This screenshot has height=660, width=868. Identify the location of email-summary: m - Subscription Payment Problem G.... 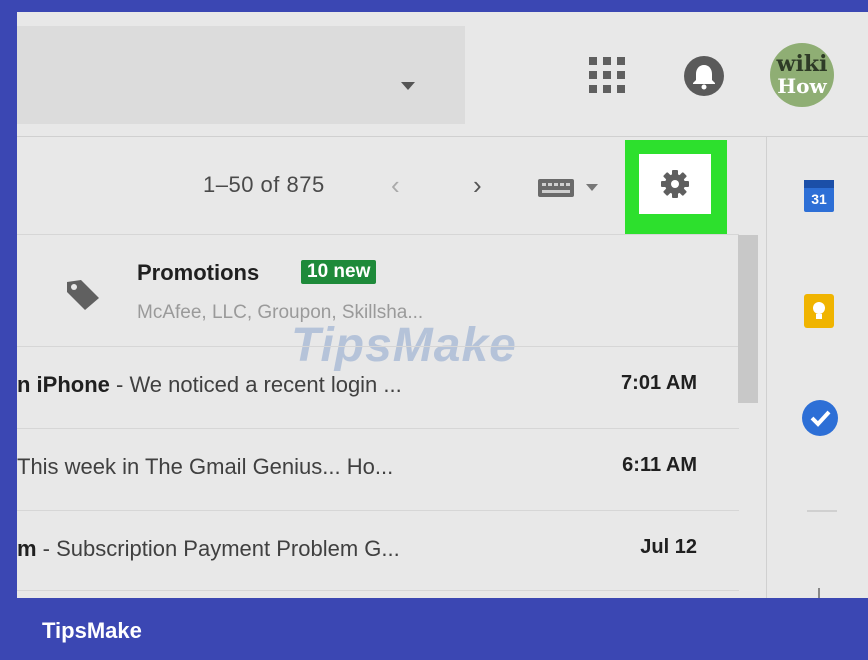
(208, 549).